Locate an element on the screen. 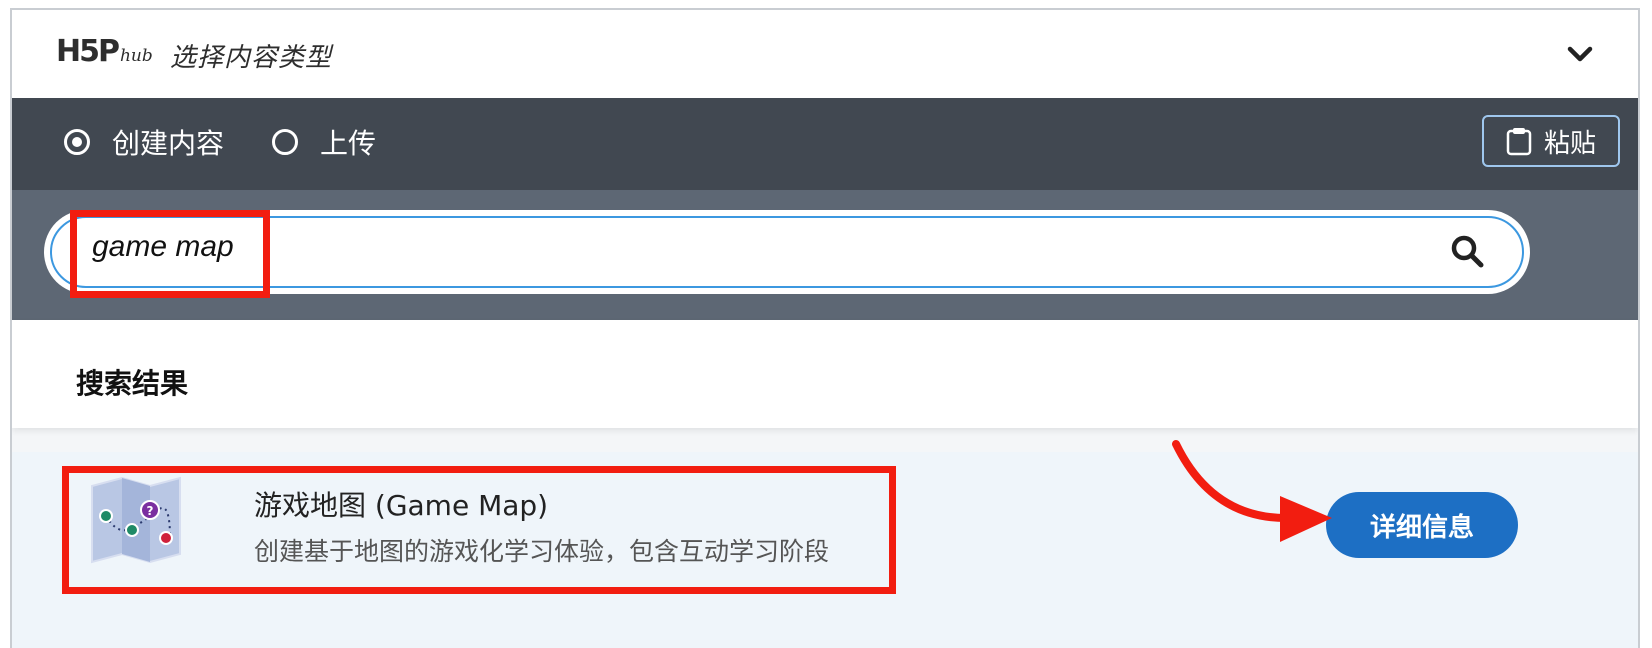  tab-upload-label: 上传 is located at coordinates (348, 143).